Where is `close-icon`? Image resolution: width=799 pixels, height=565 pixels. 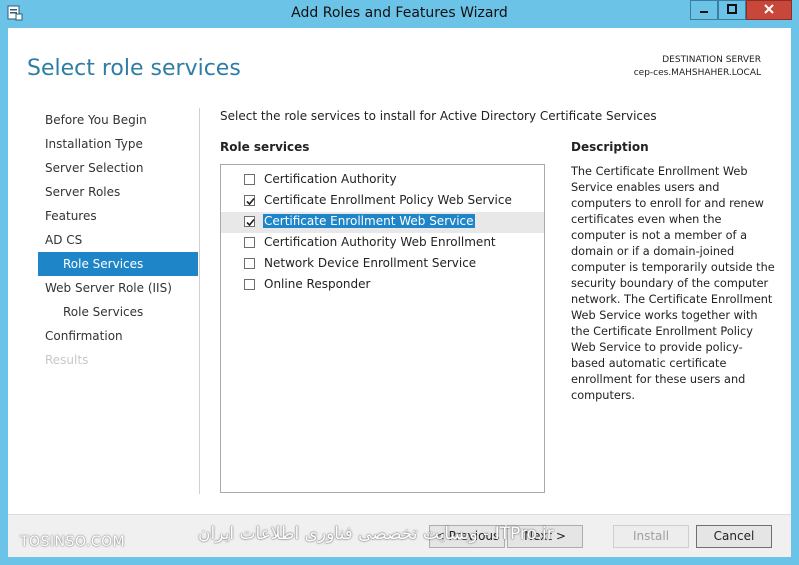
close-icon is located at coordinates (769, 10).